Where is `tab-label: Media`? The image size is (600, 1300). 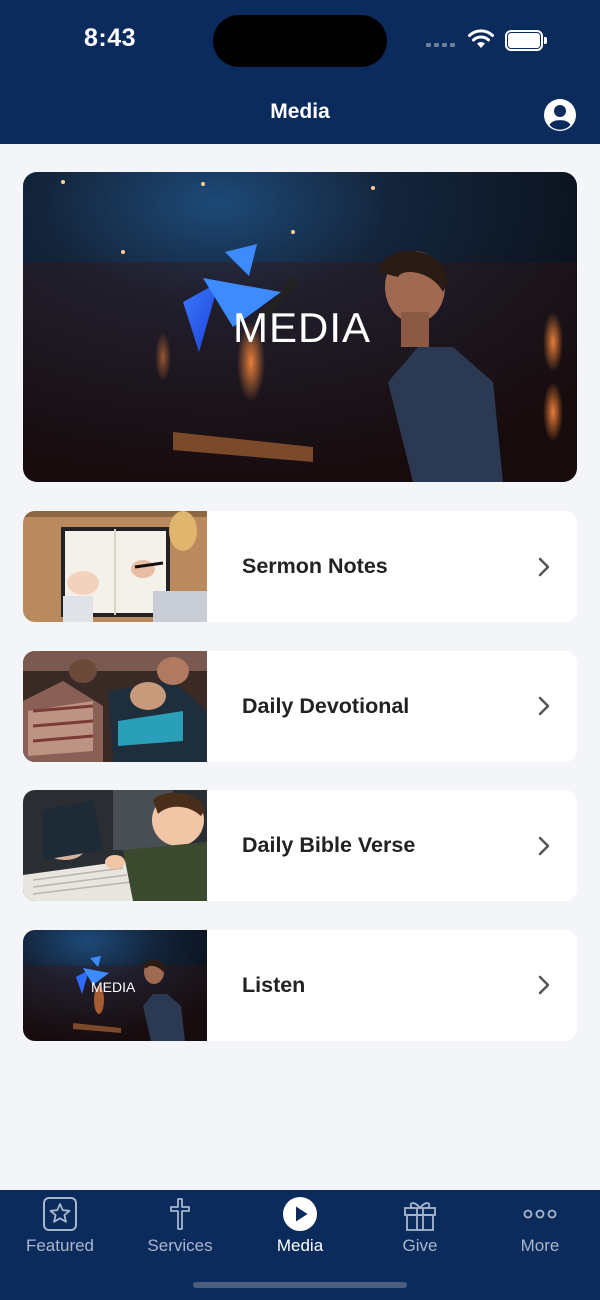
tab-label: Media is located at coordinates (300, 1245).